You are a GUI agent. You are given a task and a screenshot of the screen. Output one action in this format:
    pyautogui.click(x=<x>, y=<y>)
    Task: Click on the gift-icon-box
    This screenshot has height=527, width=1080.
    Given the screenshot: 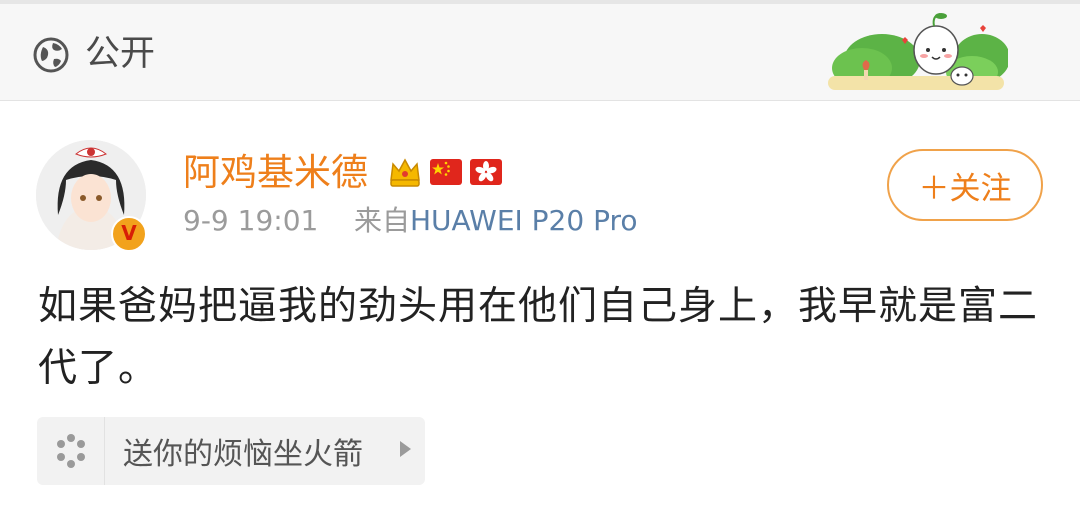 What is the action you would take?
    pyautogui.click(x=71, y=451)
    